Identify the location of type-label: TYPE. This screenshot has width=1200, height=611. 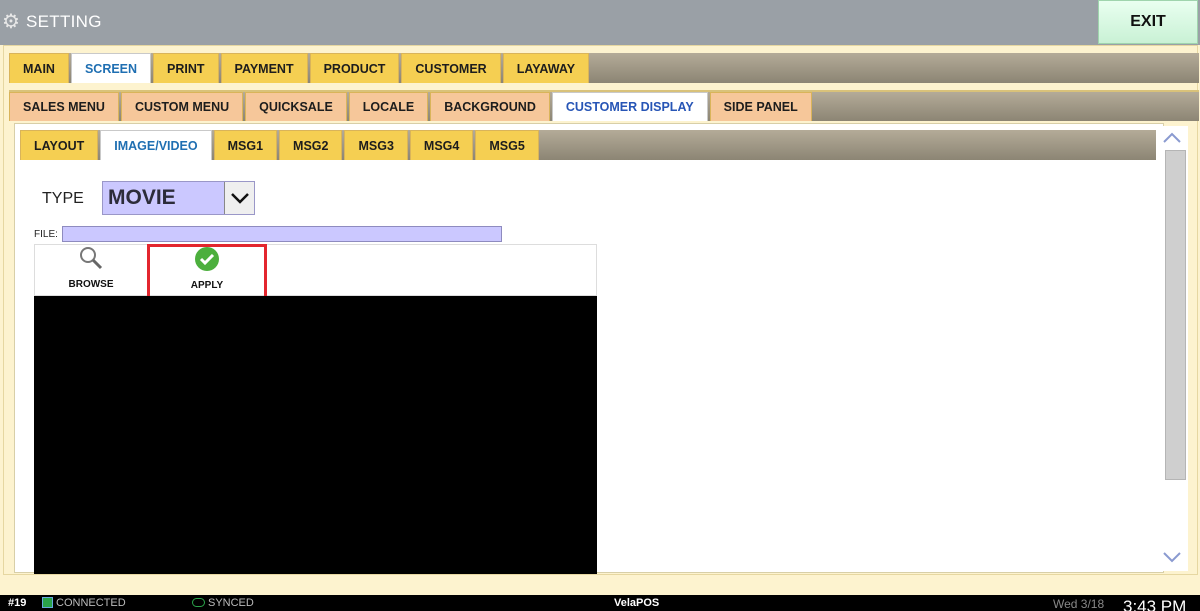
(63, 198).